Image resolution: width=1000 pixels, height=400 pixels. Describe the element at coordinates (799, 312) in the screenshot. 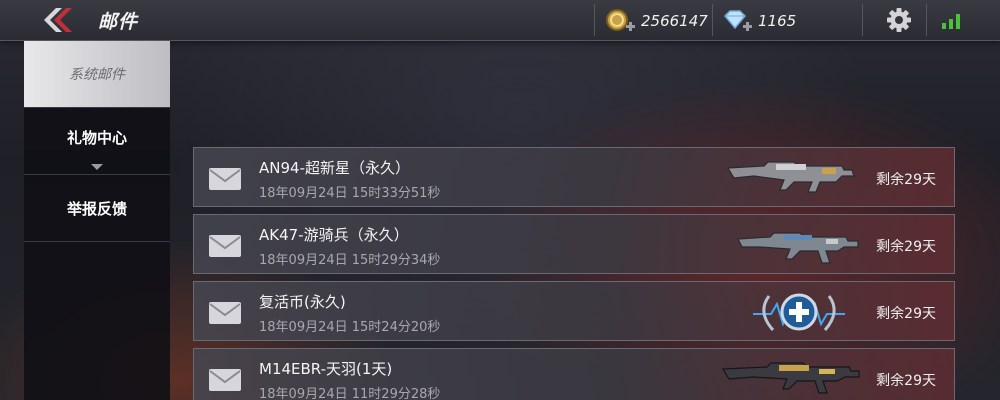

I see `revive-coin-icon` at that location.